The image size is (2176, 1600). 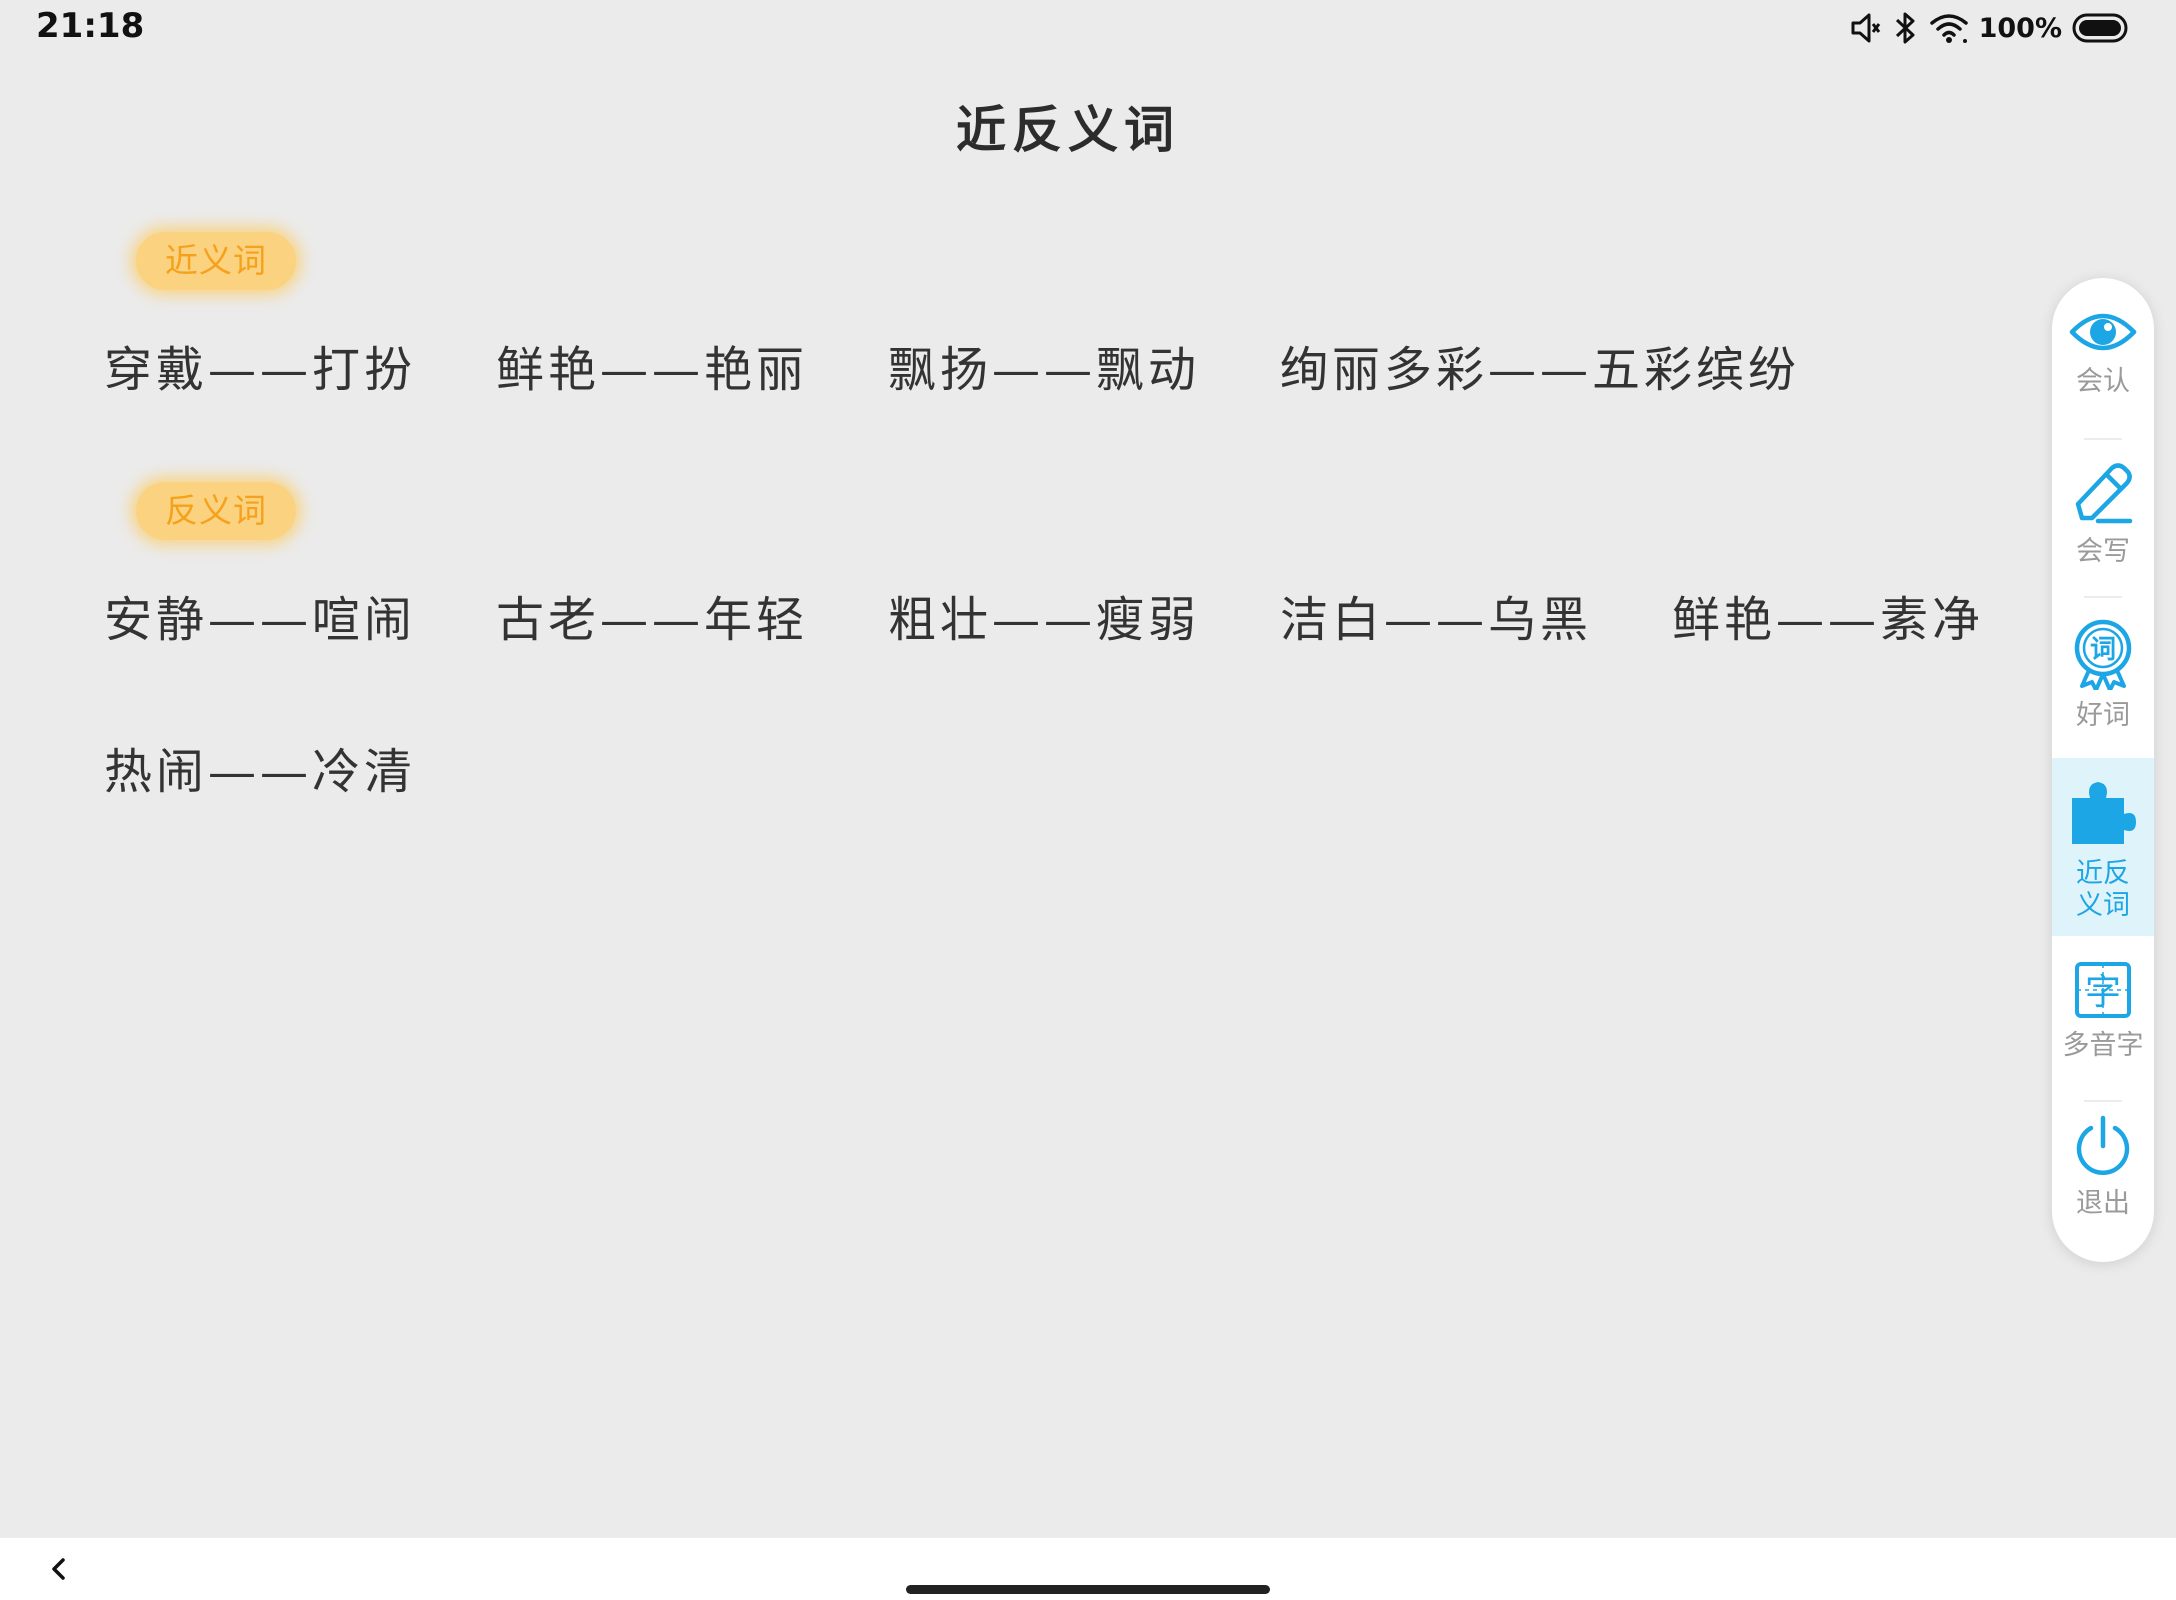 What do you see at coordinates (1044, 620) in the screenshot?
I see `antonym-pair: 粗壮——瘦弱` at bounding box center [1044, 620].